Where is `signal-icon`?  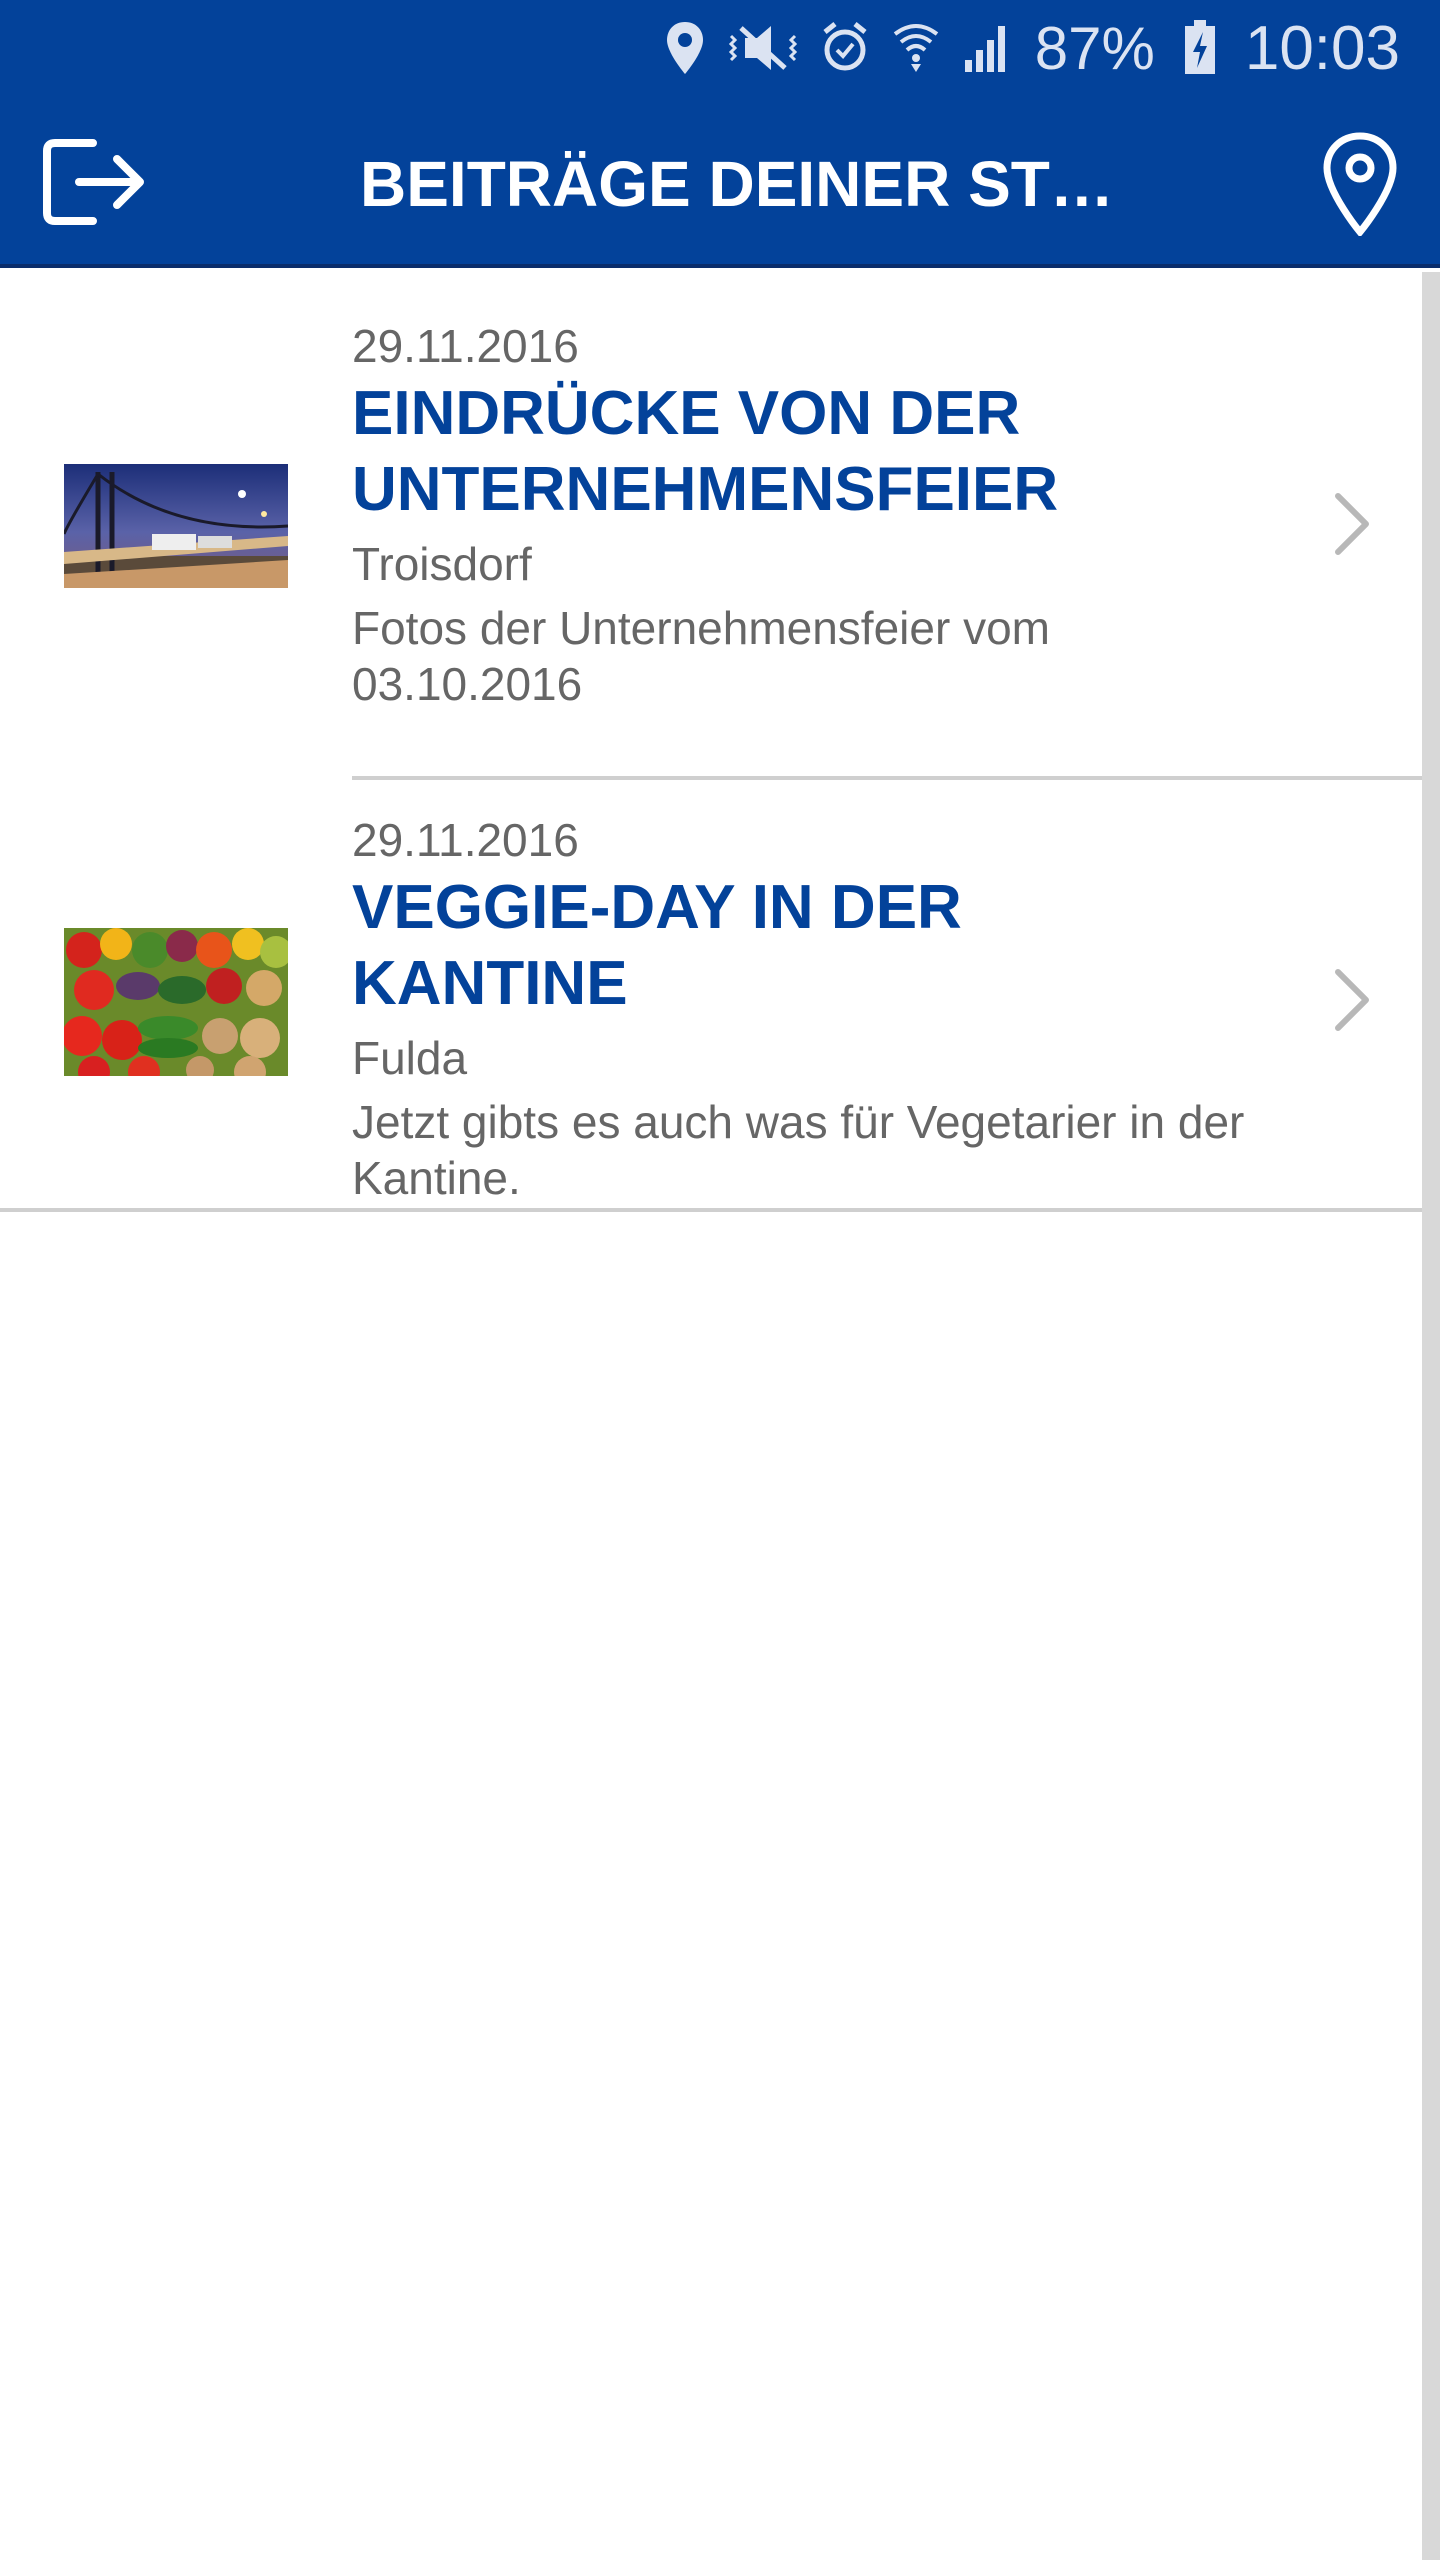
signal-icon is located at coordinates (988, 48).